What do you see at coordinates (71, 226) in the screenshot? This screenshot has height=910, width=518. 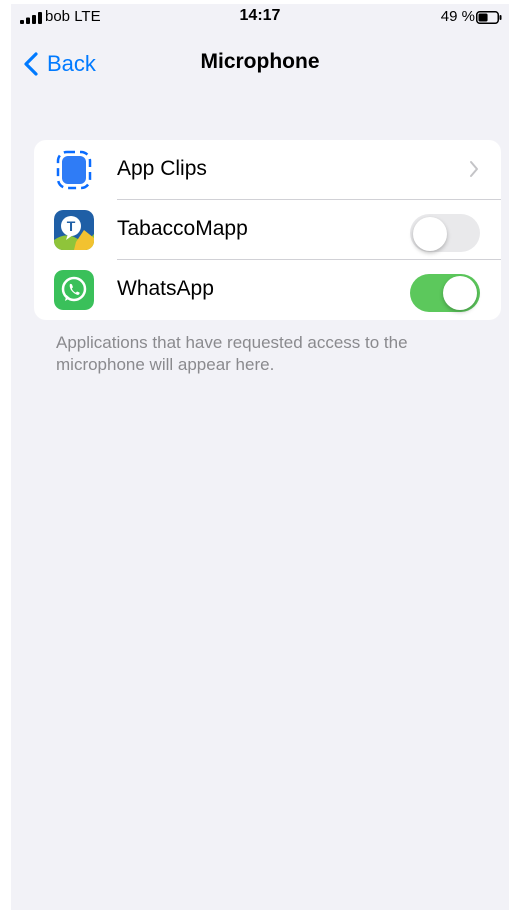 I see `svg-text: T` at bounding box center [71, 226].